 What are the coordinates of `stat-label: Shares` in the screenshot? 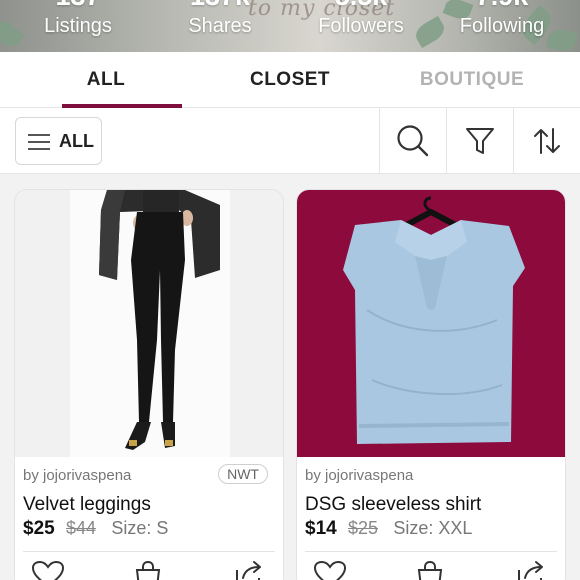 It's located at (220, 26).